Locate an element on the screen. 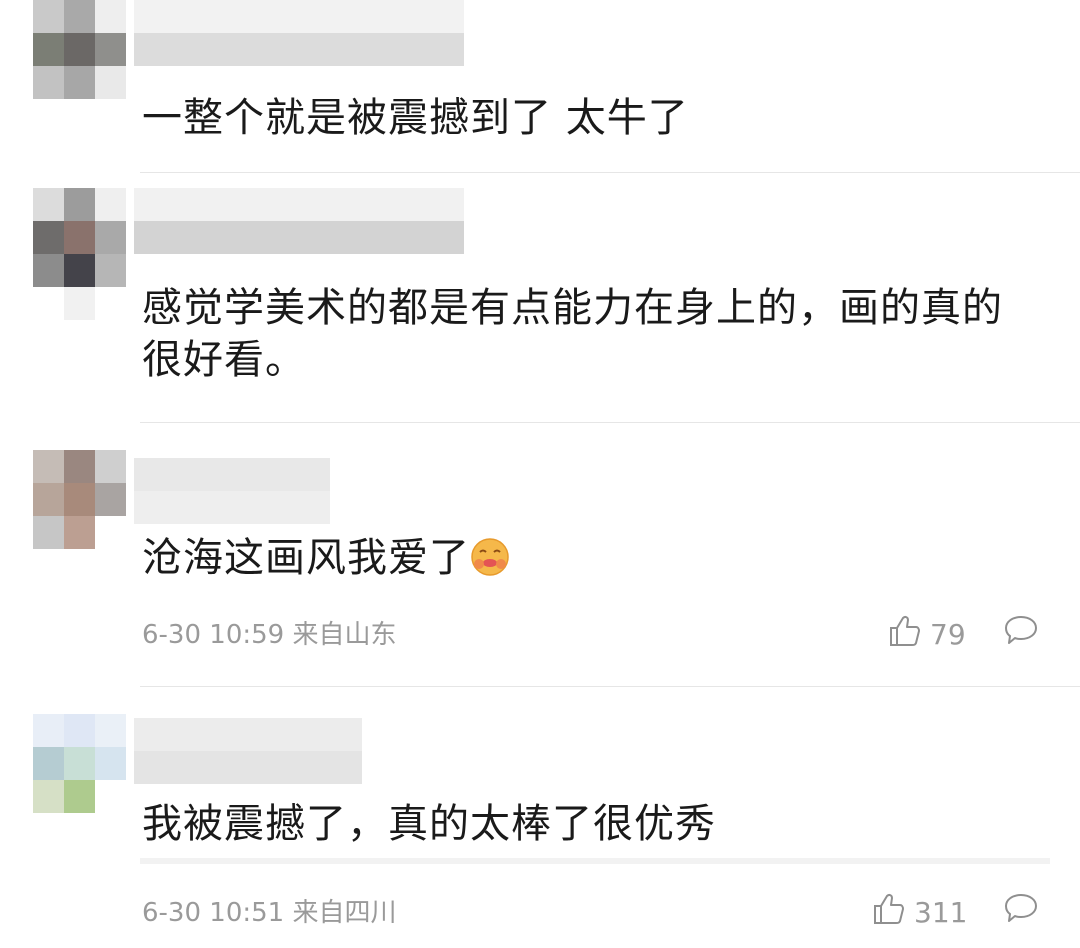 The height and width of the screenshot is (948, 1080). comment-text: 我被震撼了，真的太棒了很优秀 is located at coordinates (429, 824).